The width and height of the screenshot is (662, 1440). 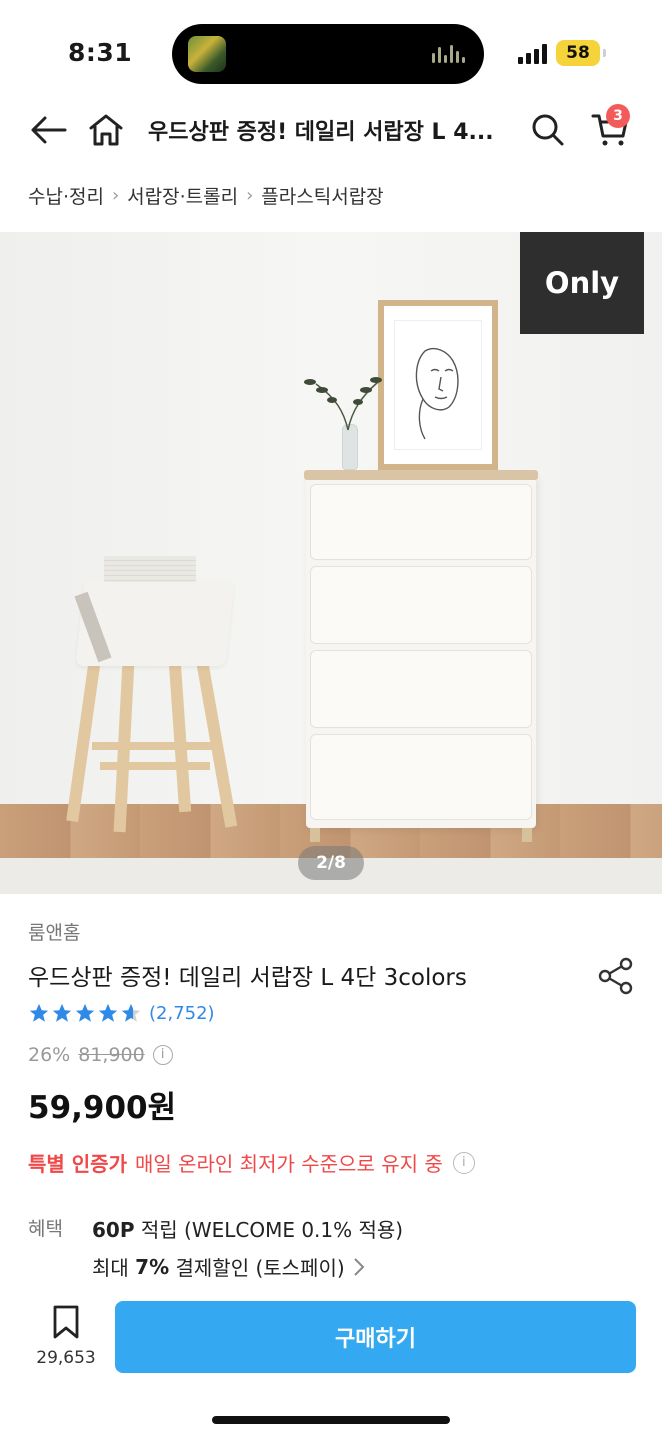 I want to click on bookmark-count: 29,653, so click(x=66, y=1358).